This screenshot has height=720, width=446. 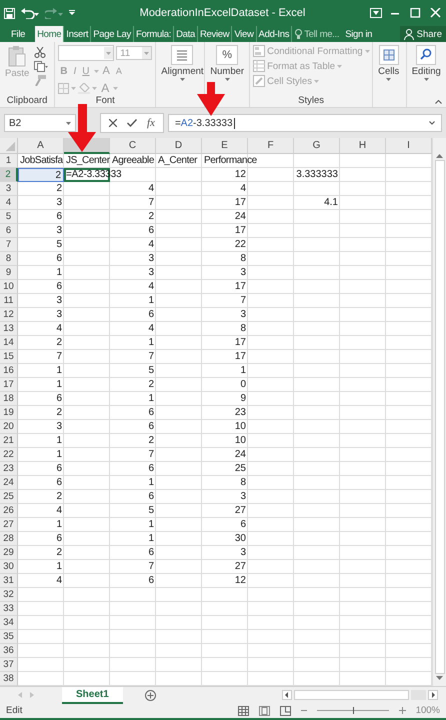 What do you see at coordinates (9, 511) in the screenshot?
I see `row-header: 26` at bounding box center [9, 511].